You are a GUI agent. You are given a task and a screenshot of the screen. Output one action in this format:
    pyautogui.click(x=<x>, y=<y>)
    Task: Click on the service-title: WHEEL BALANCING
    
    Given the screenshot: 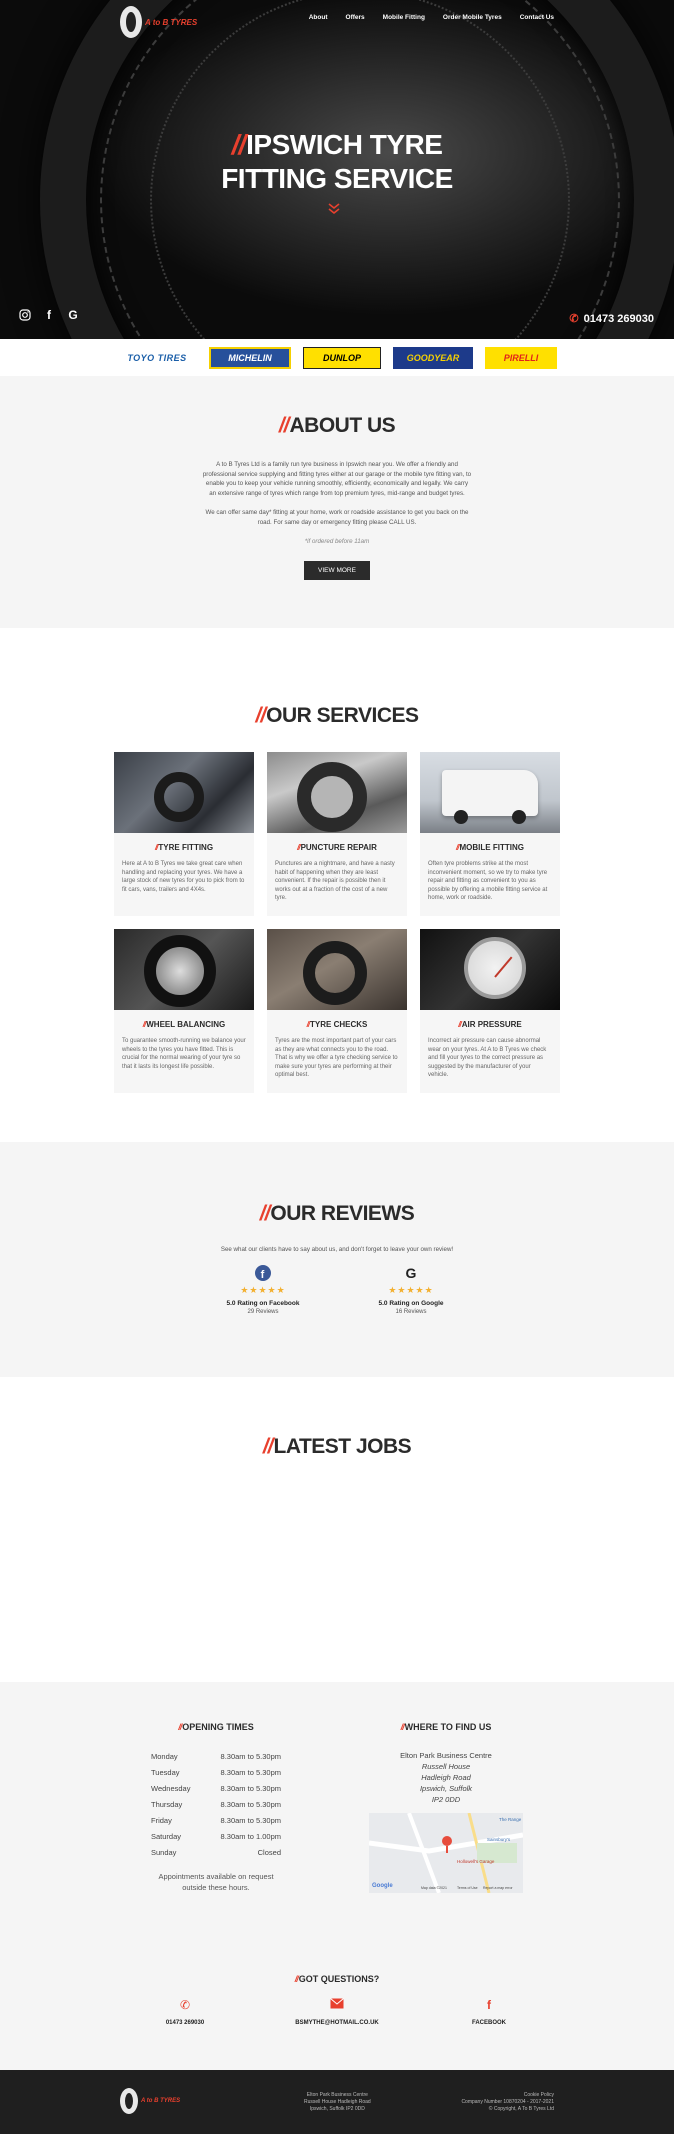 What is the action you would take?
    pyautogui.click(x=184, y=1024)
    